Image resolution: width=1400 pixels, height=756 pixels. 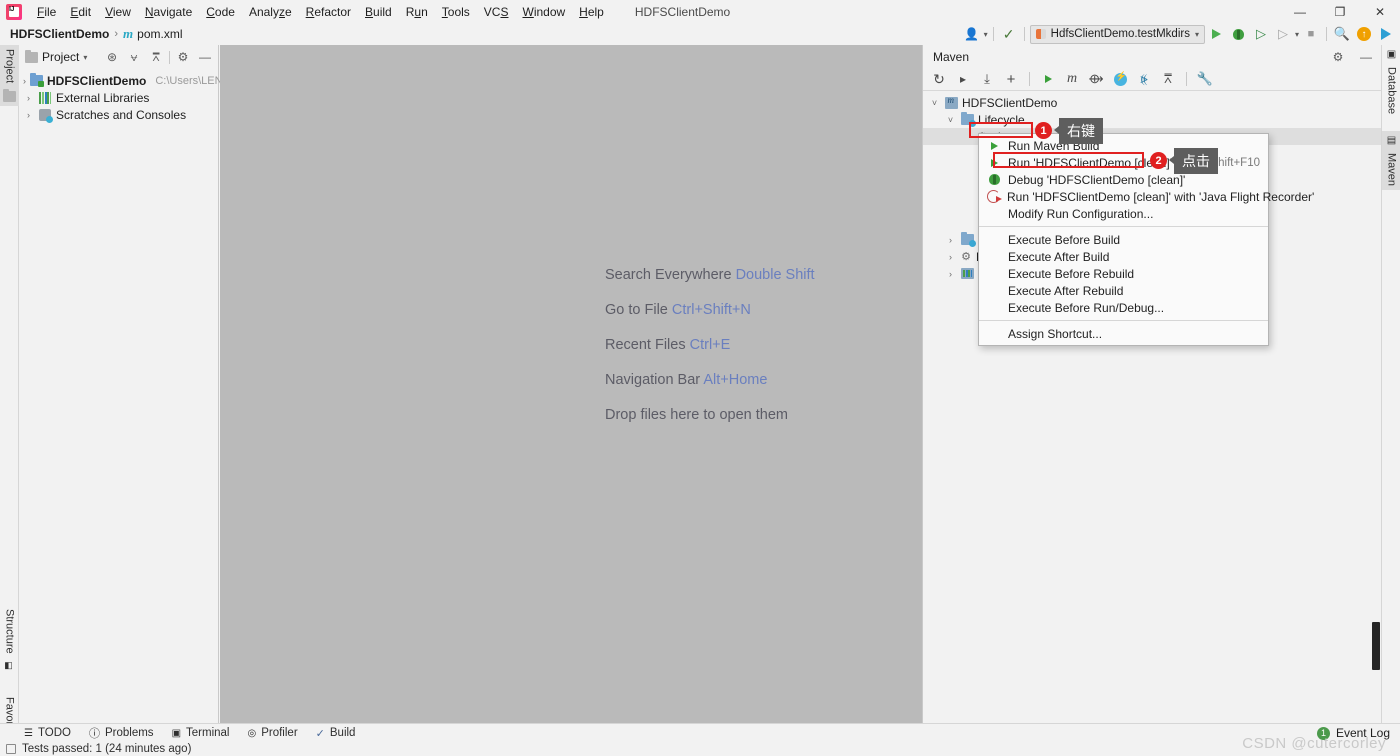 What do you see at coordinates (1123, 239) in the screenshot?
I see `menu-item-execute-before-build: Execute Before Build` at bounding box center [1123, 239].